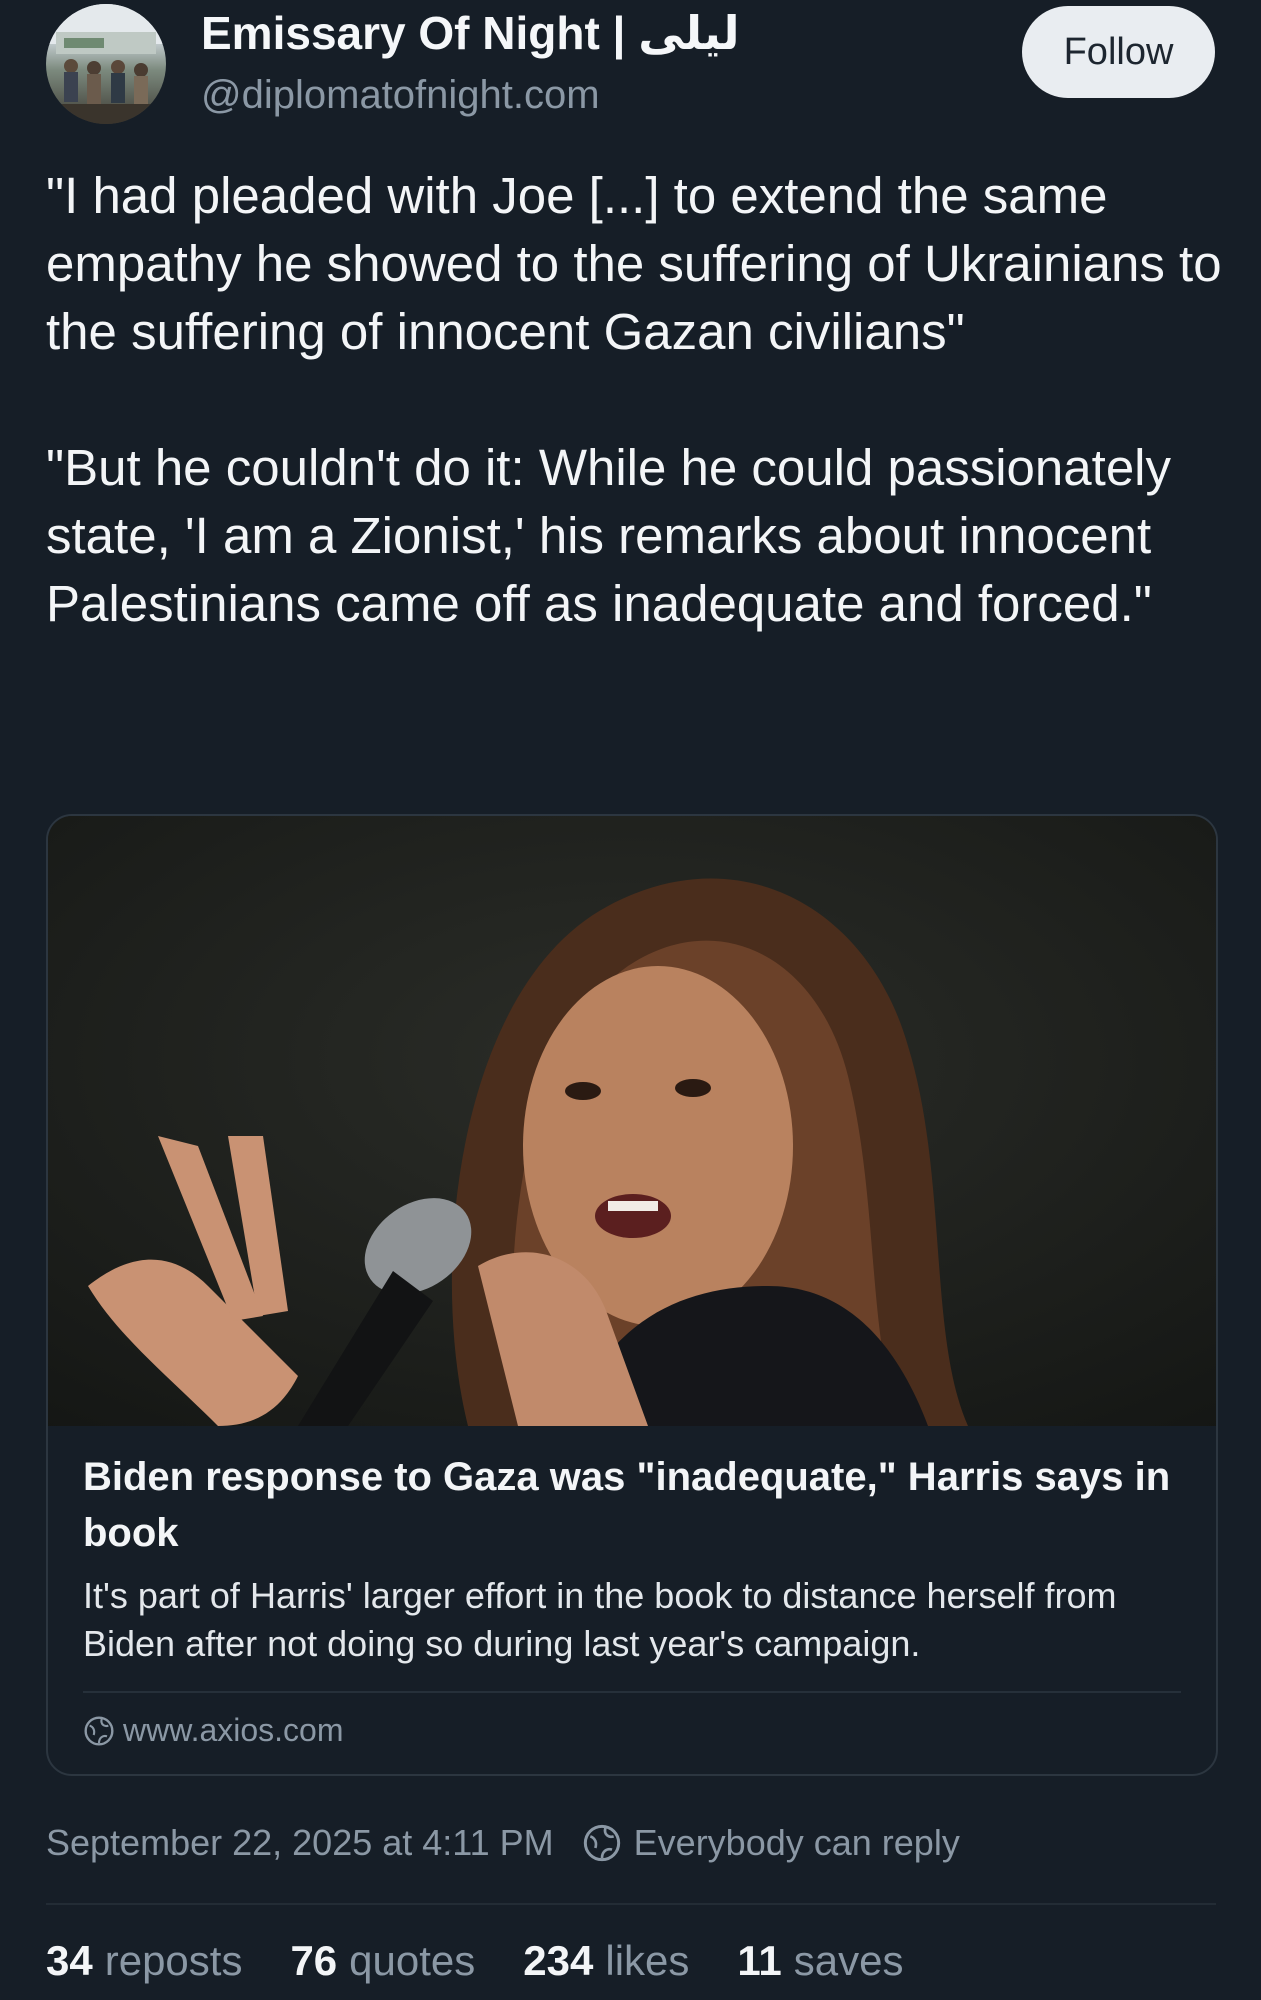  I want to click on reposts-label: reposts, so click(173, 1960).